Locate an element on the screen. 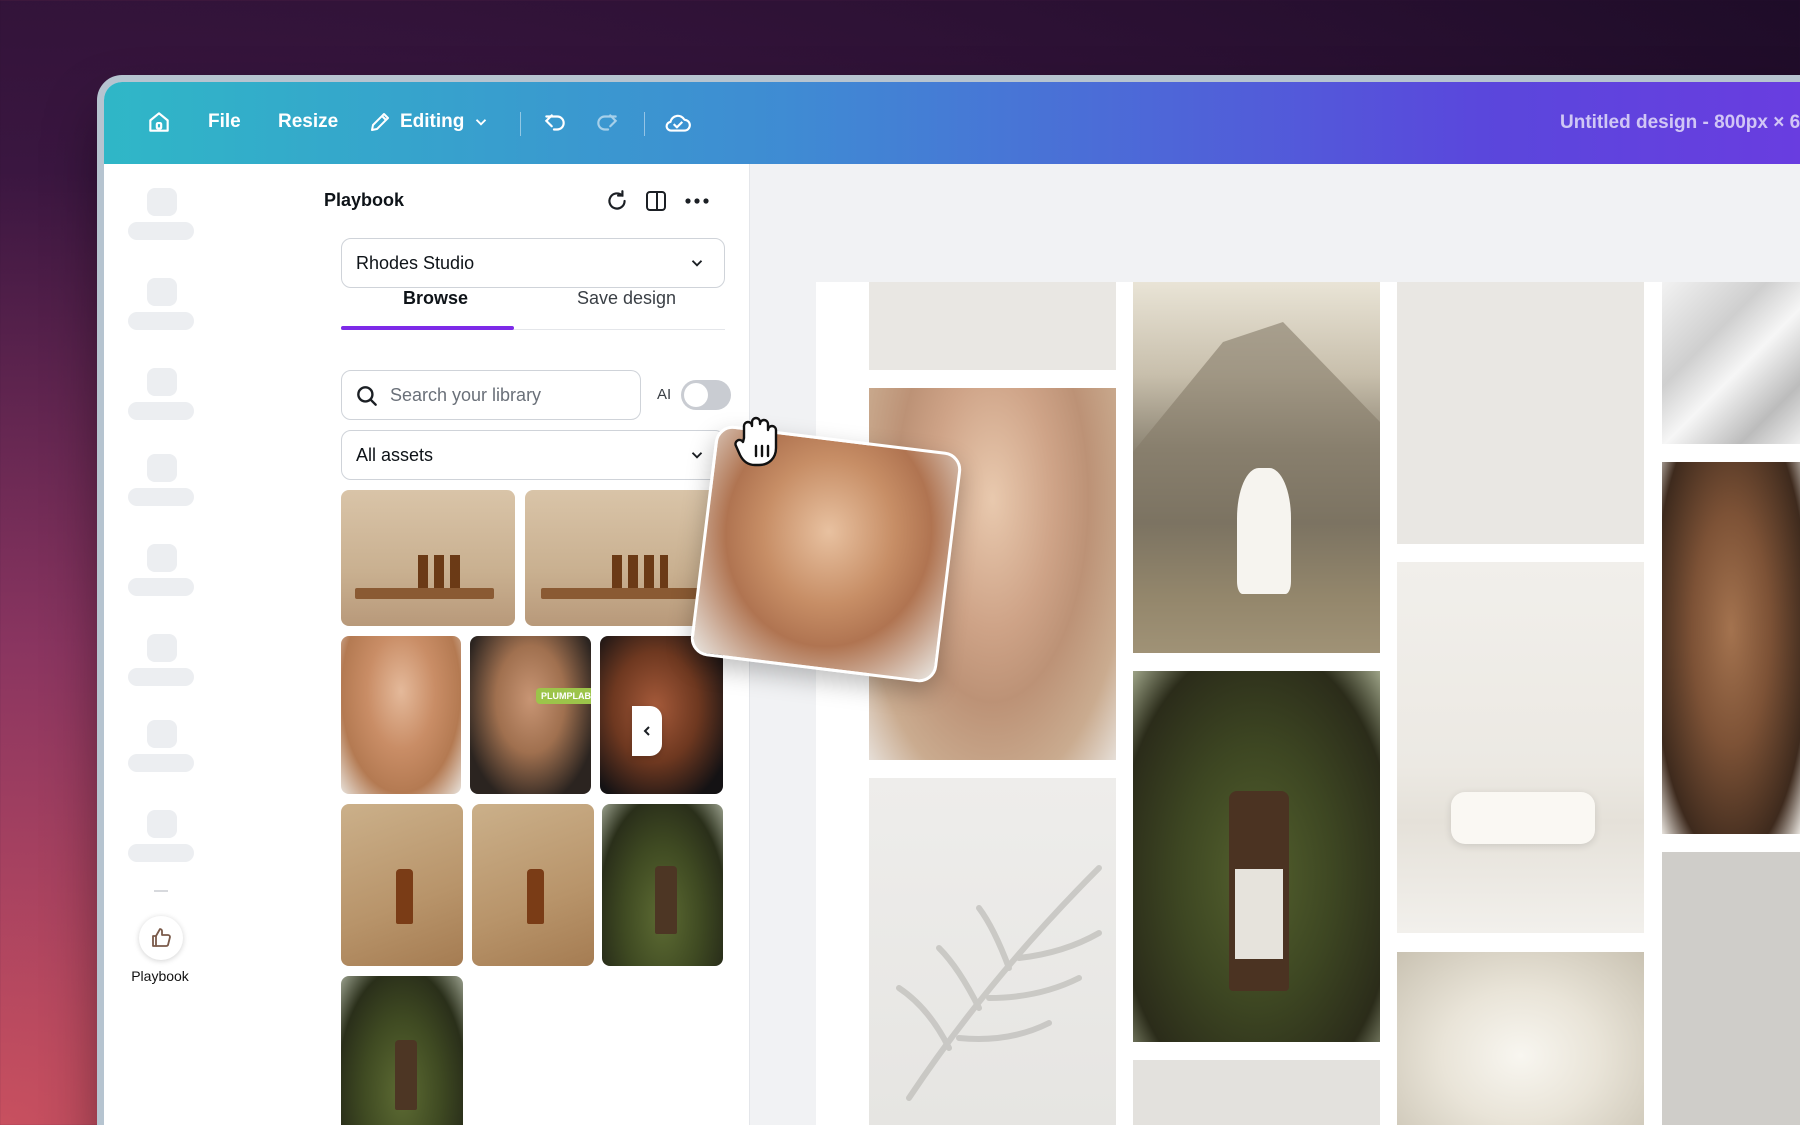  split-view-icon is located at coordinates (656, 201).